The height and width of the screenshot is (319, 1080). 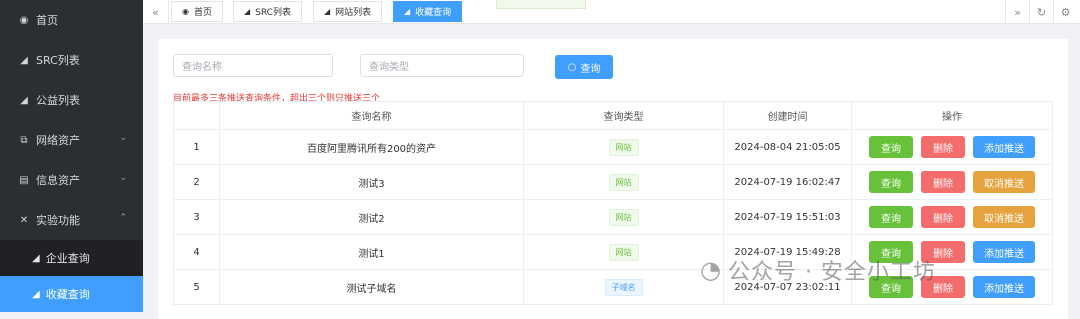 I want to click on sidebar-item-label: 网络资产, so click(x=58, y=140).